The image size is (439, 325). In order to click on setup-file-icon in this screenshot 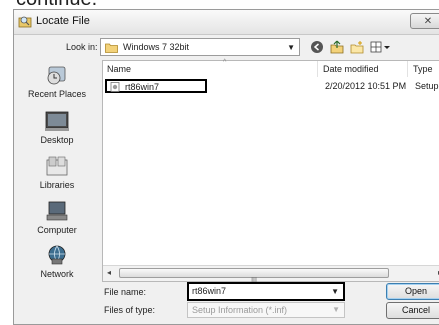, I will do `click(115, 87)`.